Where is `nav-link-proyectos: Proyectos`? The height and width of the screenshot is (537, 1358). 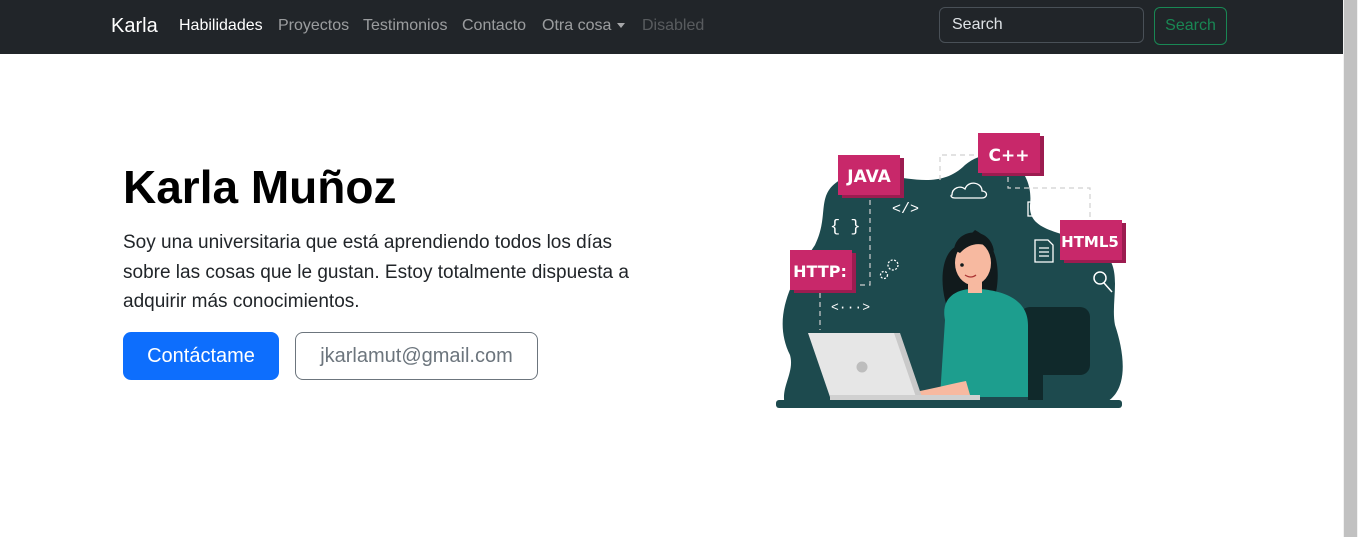
nav-link-proyectos: Proyectos is located at coordinates (313, 26).